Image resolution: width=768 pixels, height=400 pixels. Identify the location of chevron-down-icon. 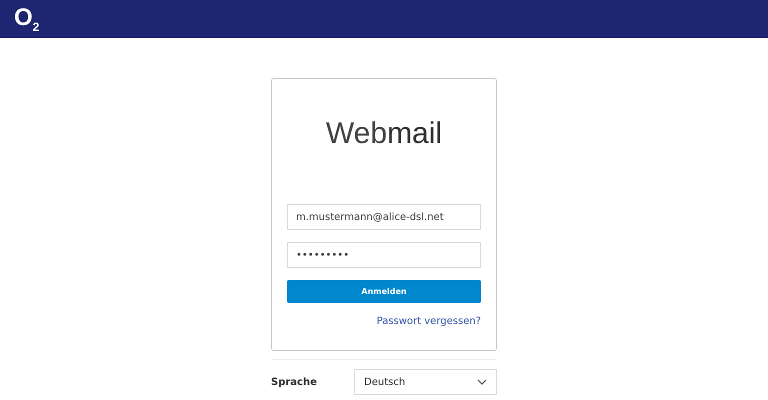
(482, 382).